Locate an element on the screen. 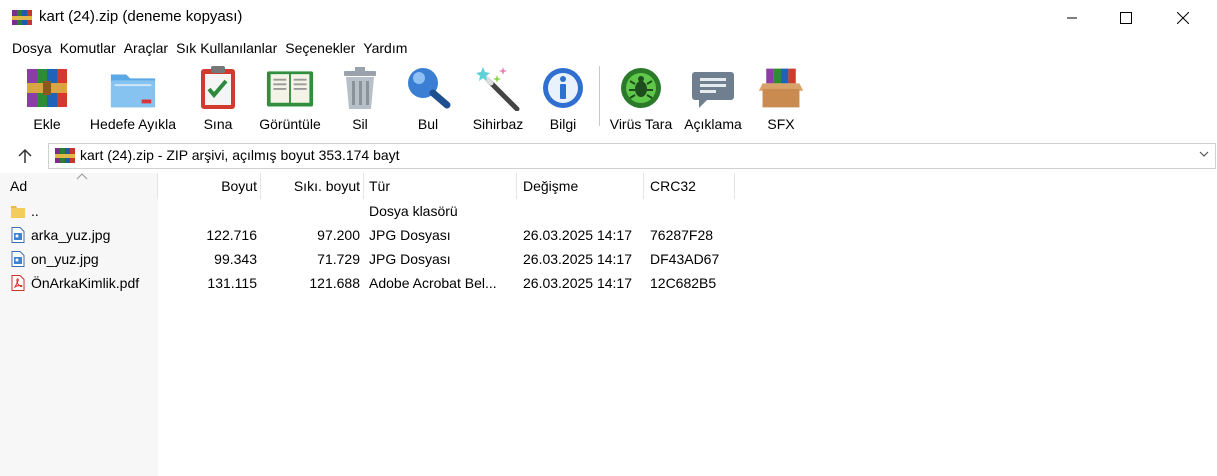  file-type: Dosya klasörü is located at coordinates (413, 211).